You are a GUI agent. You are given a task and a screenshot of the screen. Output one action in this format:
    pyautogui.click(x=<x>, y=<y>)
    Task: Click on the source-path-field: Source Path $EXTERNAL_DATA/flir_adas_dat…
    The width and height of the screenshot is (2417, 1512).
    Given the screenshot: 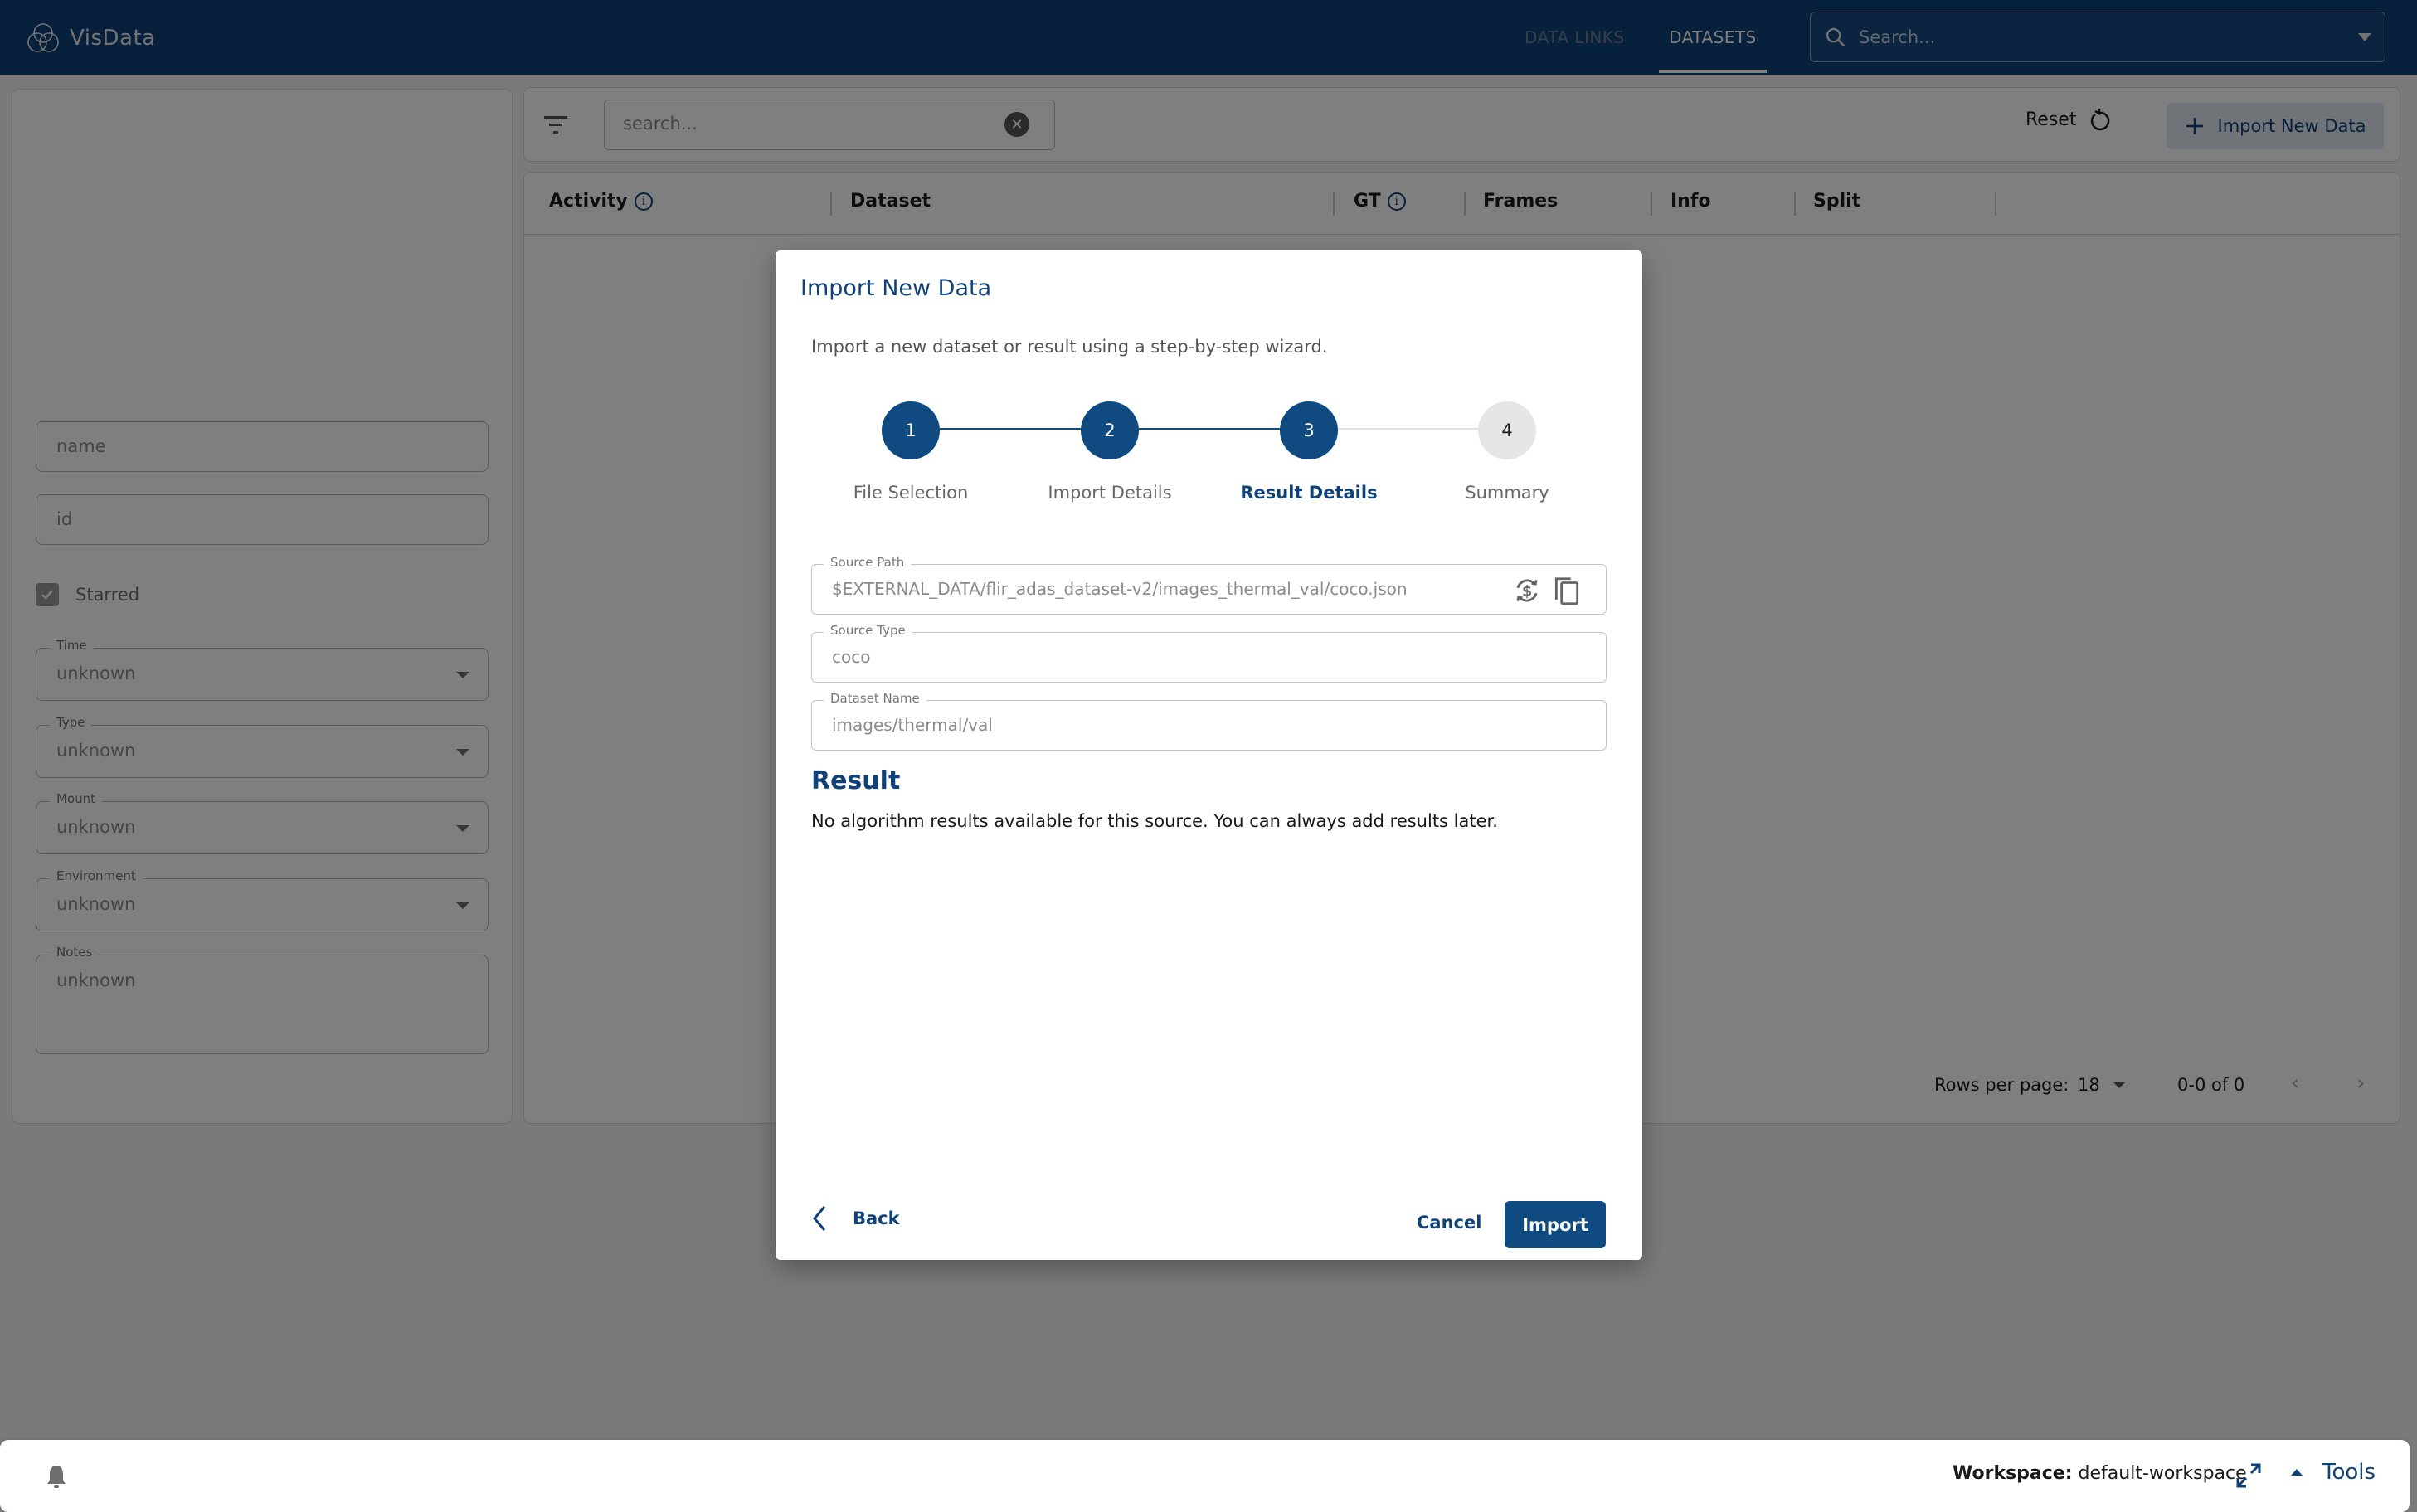 What is the action you would take?
    pyautogui.click(x=1209, y=585)
    